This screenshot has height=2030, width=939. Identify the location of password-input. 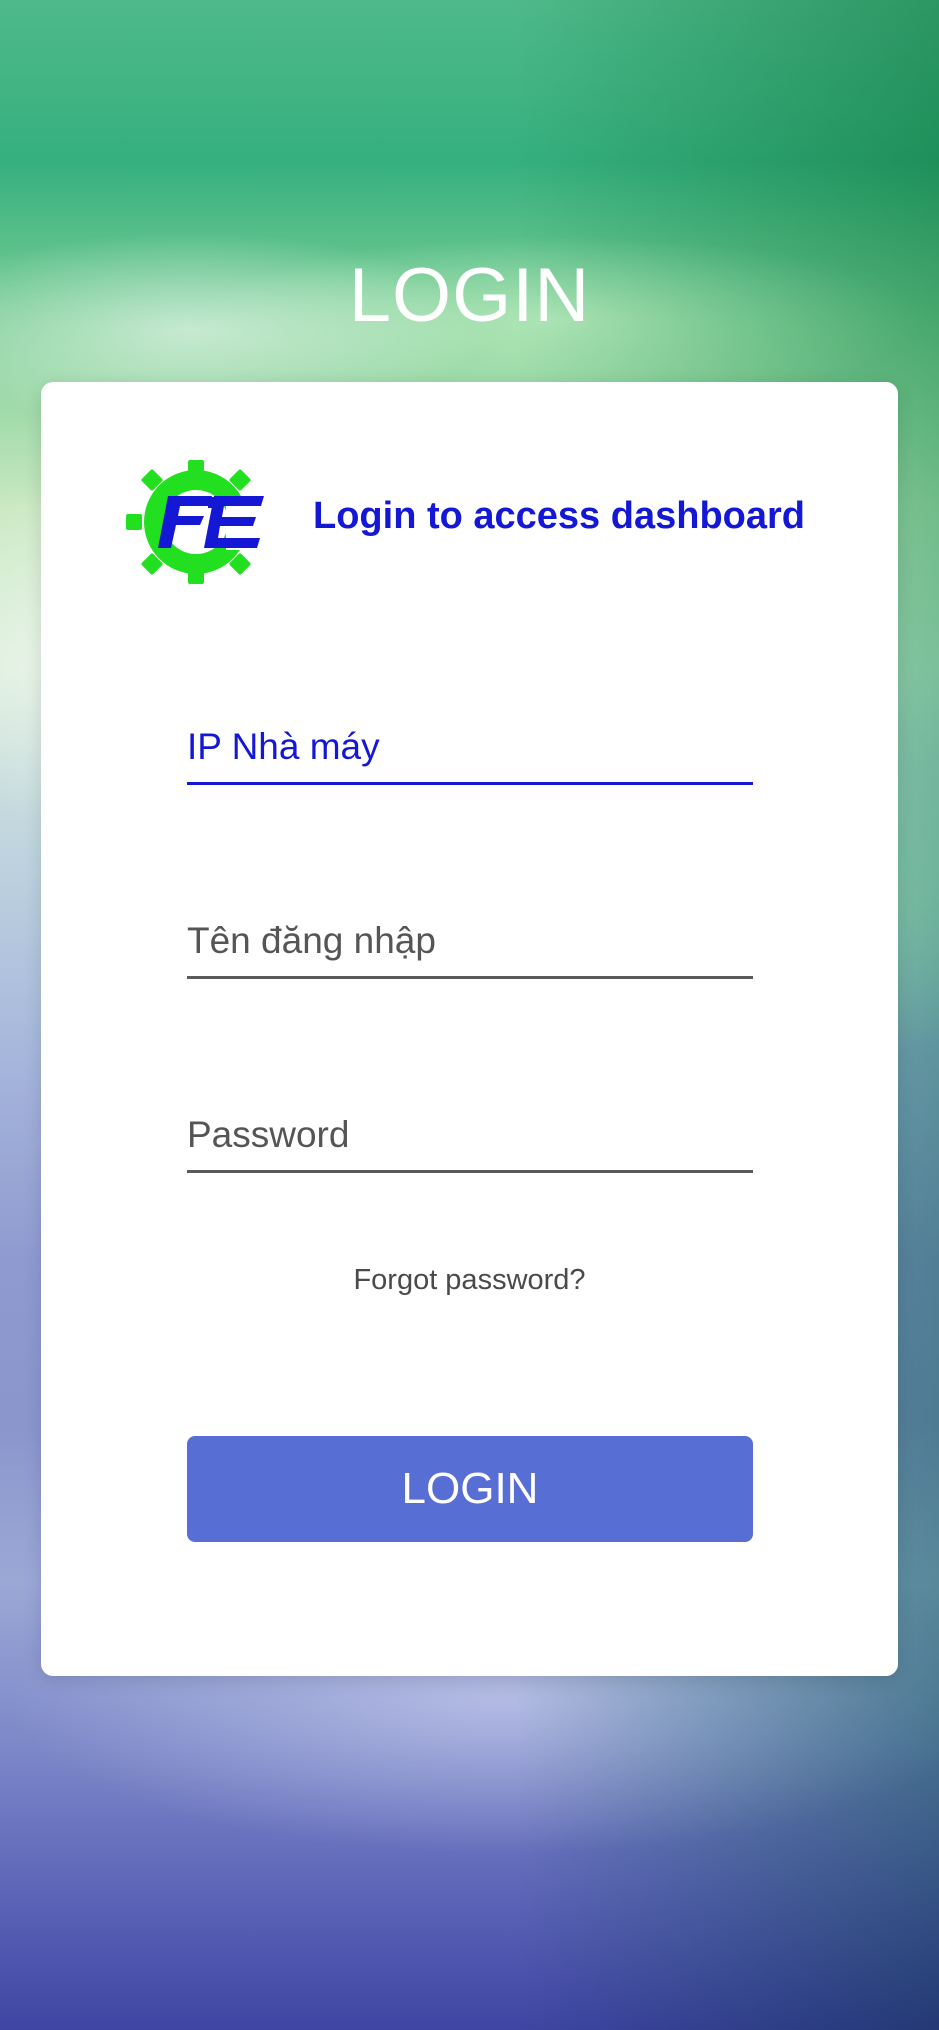
(470, 1135).